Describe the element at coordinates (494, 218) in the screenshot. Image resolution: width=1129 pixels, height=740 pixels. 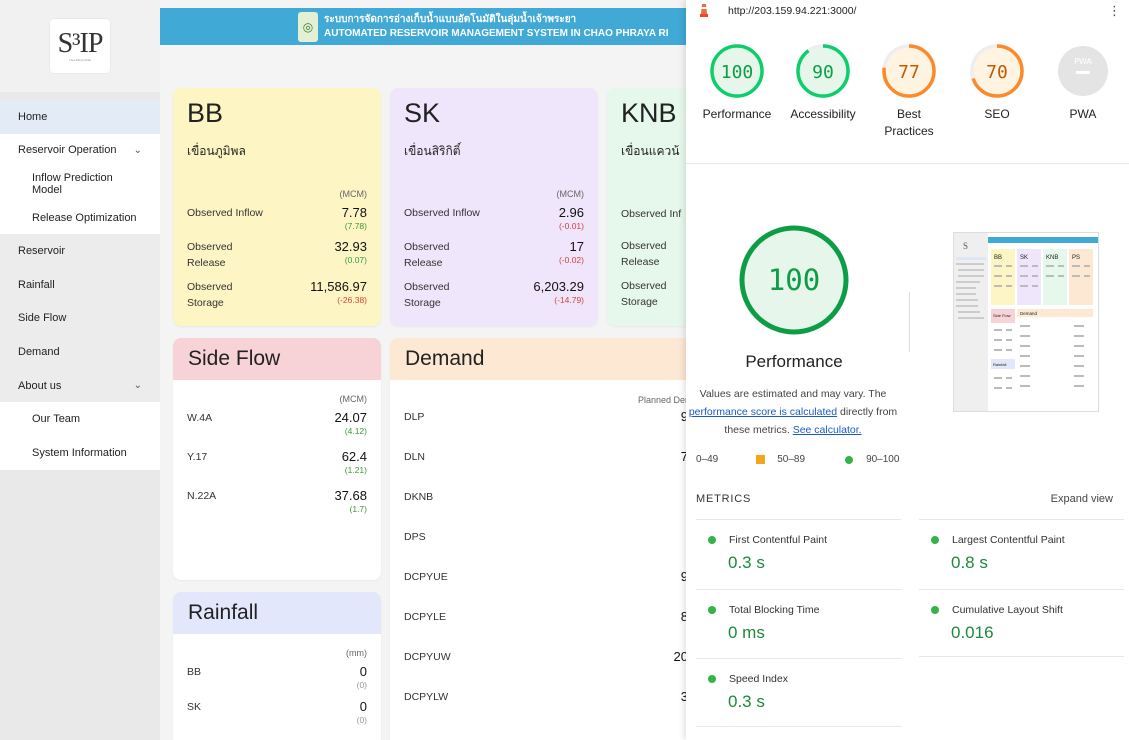
I see `inflow-row: Observed Inflow 2.96 (-0.01)` at that location.